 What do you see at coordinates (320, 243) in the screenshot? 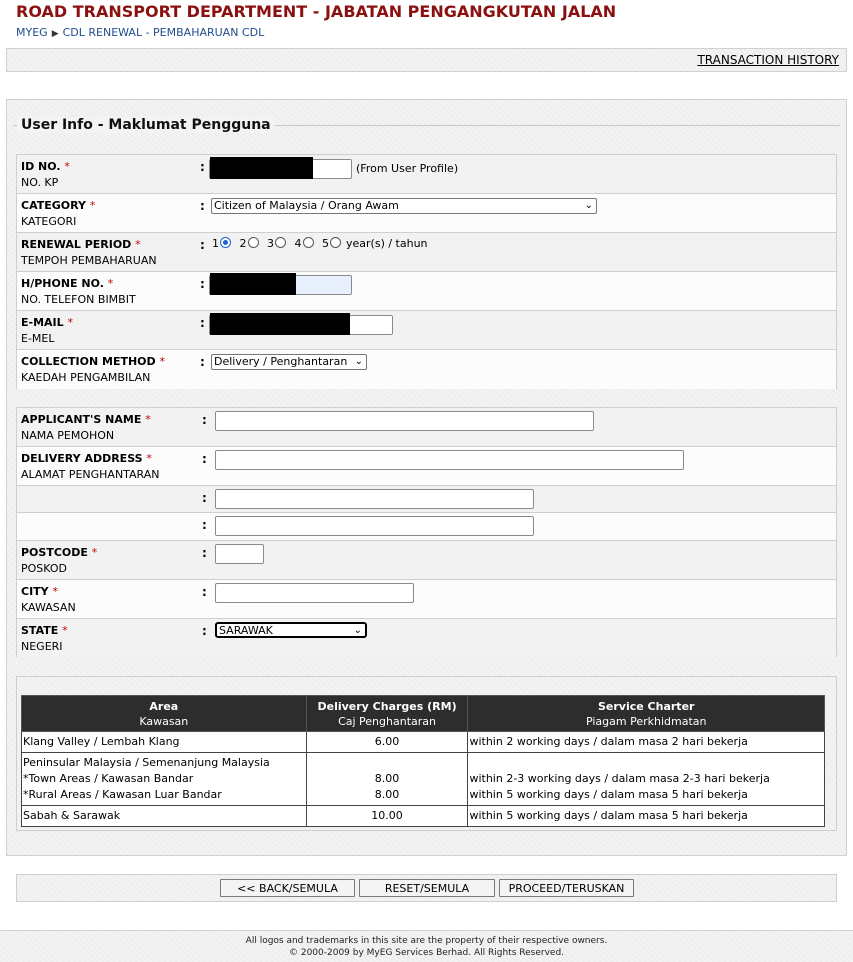
I see `renewal-period-radios: 1 2 3 4 5 year(s) / tahun` at bounding box center [320, 243].